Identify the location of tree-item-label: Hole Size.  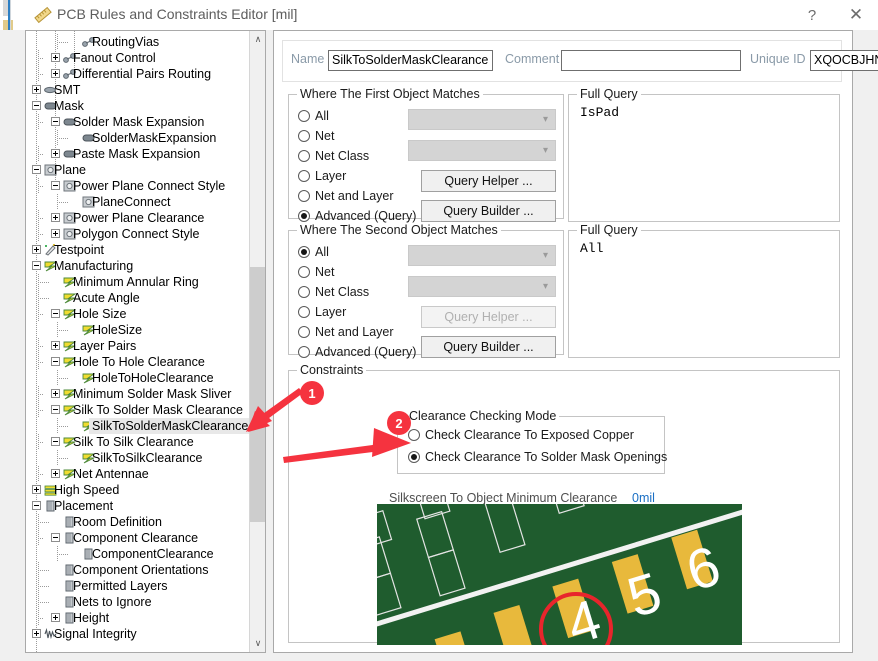
(100, 314).